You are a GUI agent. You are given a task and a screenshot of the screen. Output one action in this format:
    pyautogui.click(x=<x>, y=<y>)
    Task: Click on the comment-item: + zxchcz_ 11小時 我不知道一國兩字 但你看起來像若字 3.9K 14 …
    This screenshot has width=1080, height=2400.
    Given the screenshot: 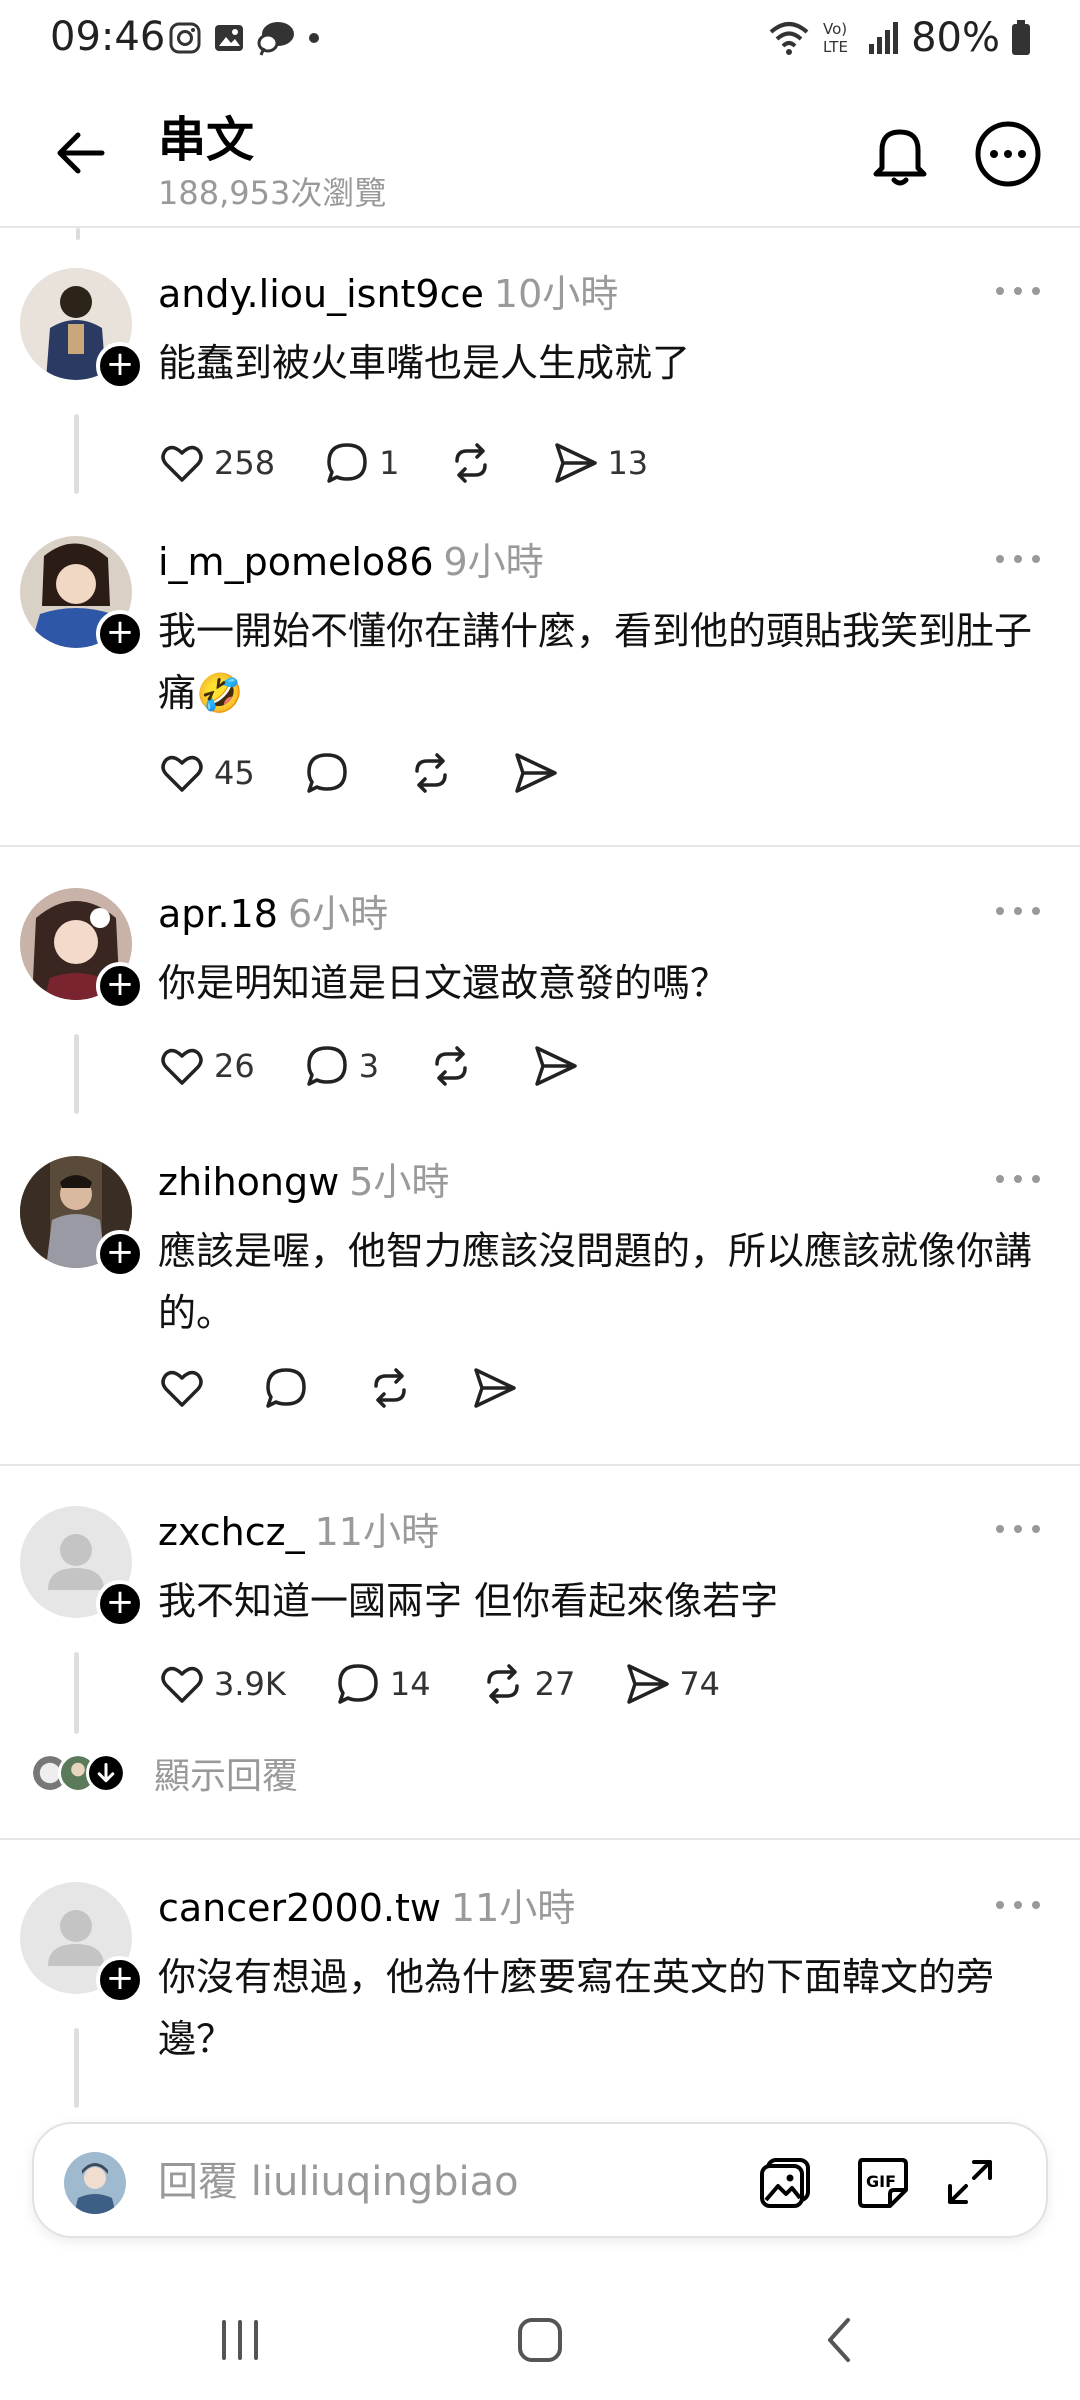 What is the action you would take?
    pyautogui.click(x=540, y=1641)
    